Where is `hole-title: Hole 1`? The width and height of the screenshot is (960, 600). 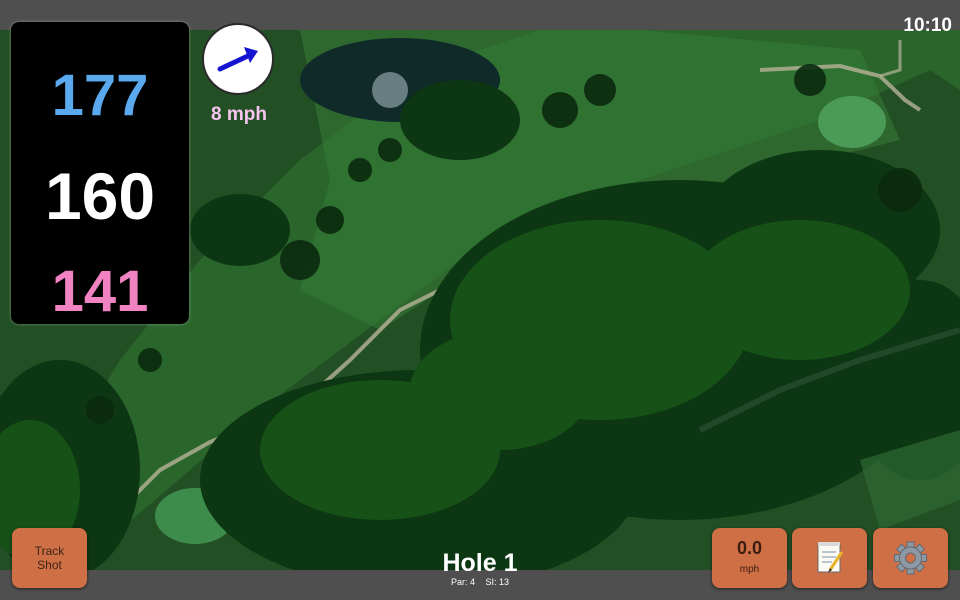
hole-title: Hole 1 is located at coordinates (480, 563).